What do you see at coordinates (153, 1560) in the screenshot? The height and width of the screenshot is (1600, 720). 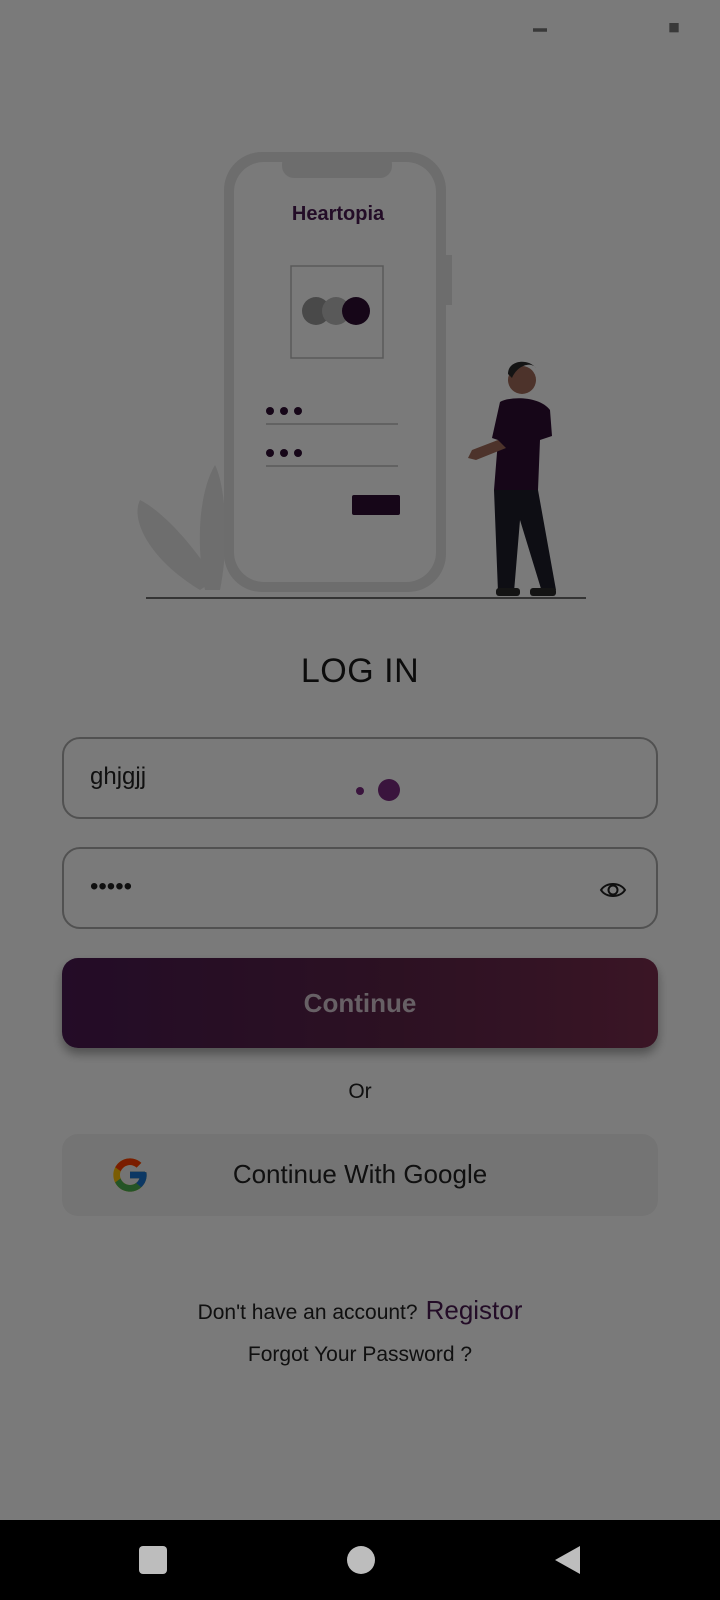 I see `recents-icon` at bounding box center [153, 1560].